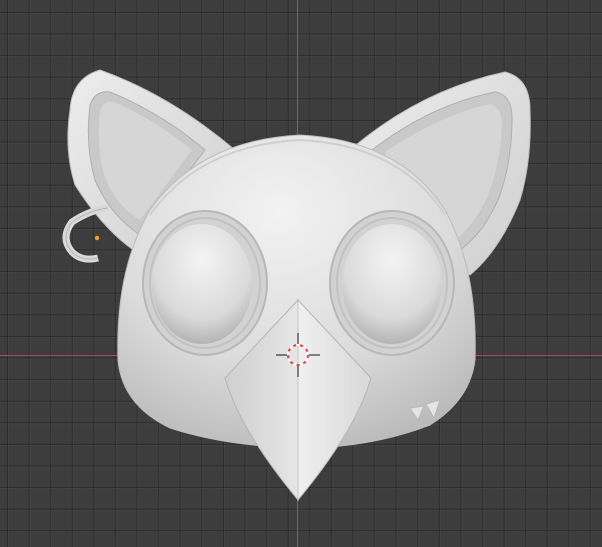 This screenshot has width=602, height=547. I want to click on right-eye, so click(392, 283).